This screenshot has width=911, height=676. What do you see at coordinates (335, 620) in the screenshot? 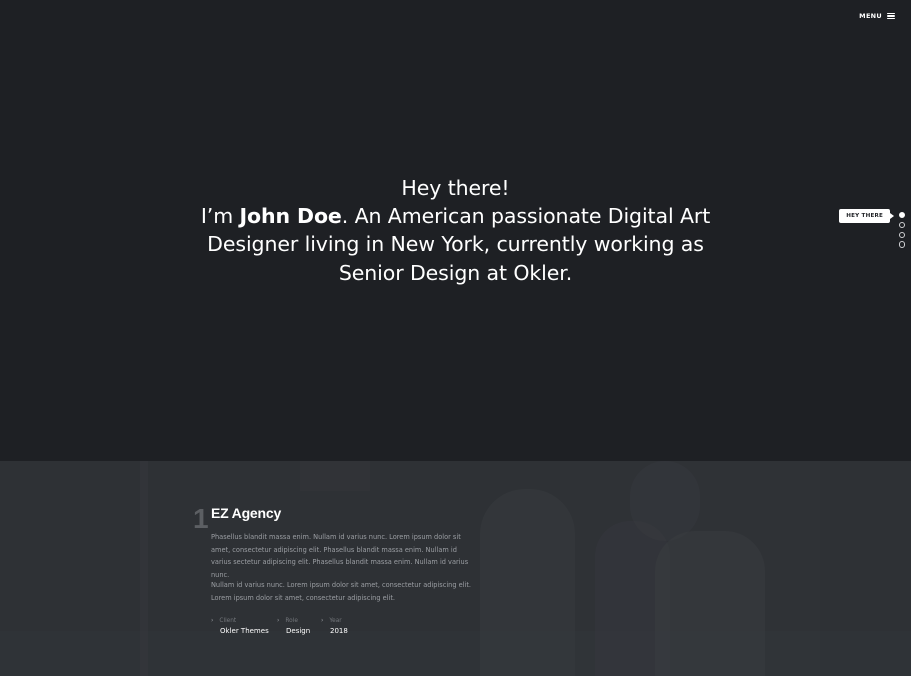
I see `meta-year-label: Year` at bounding box center [335, 620].